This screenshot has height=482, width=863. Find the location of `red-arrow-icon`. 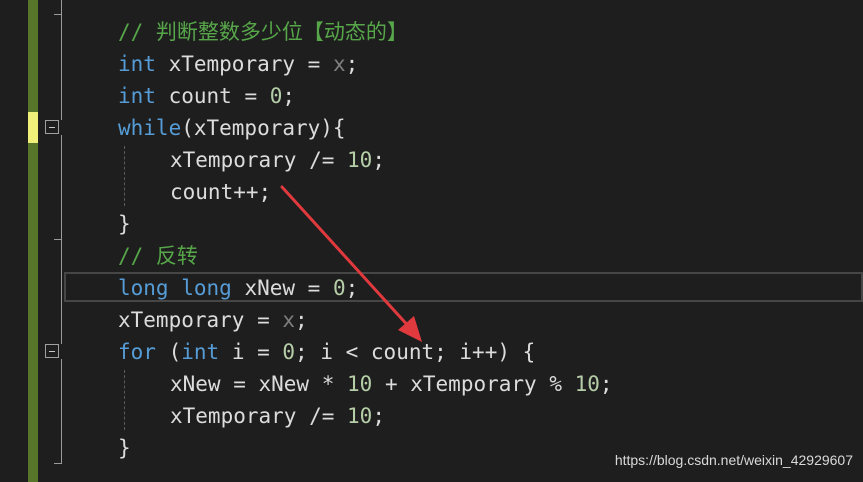

red-arrow-icon is located at coordinates (351, 263).